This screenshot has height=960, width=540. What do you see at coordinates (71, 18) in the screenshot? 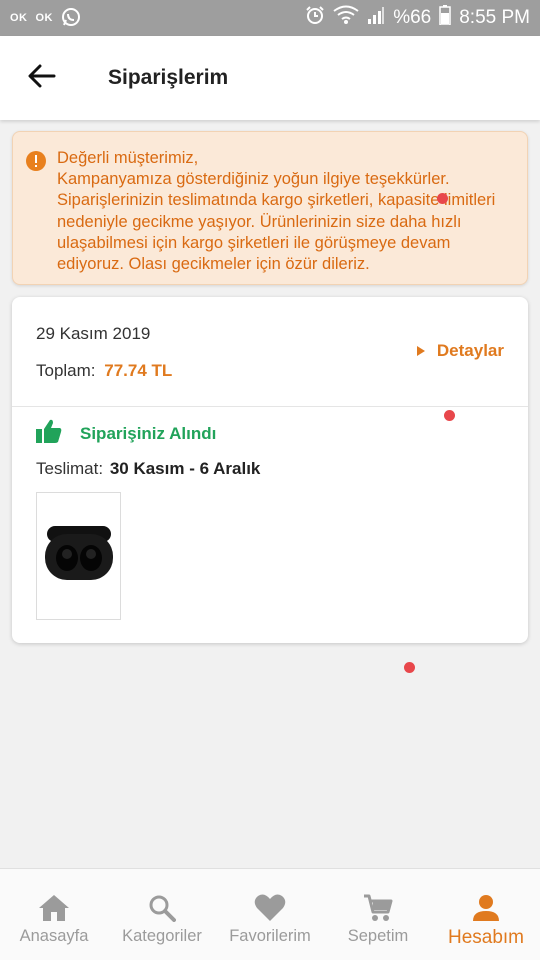
I see `whatsapp-icon` at bounding box center [71, 18].